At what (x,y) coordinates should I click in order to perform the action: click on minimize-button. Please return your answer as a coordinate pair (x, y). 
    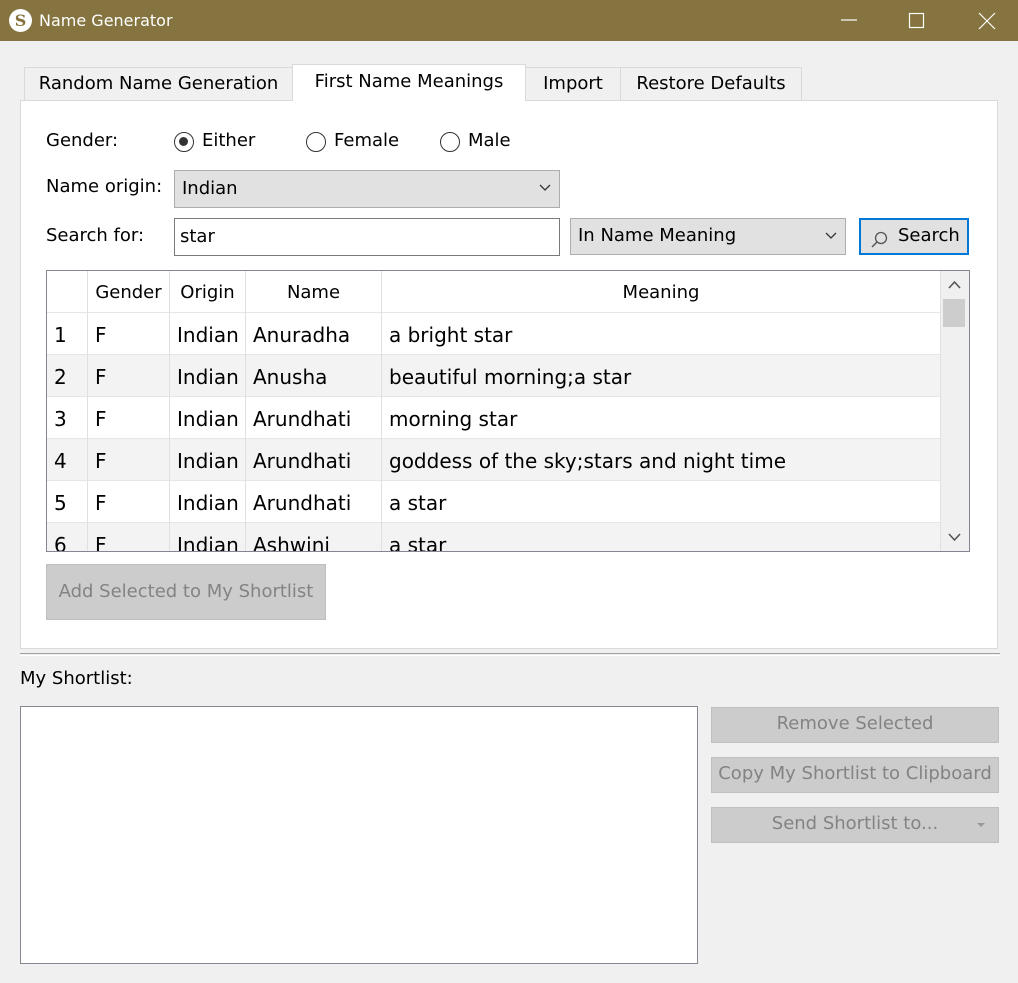
    Looking at the image, I should click on (849, 20).